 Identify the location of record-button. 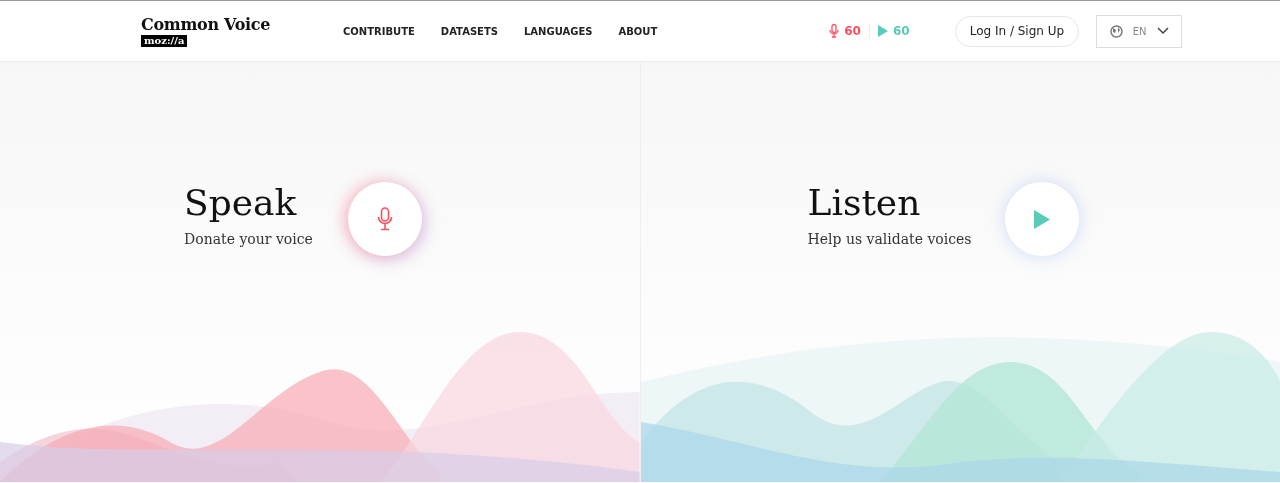
(385, 219).